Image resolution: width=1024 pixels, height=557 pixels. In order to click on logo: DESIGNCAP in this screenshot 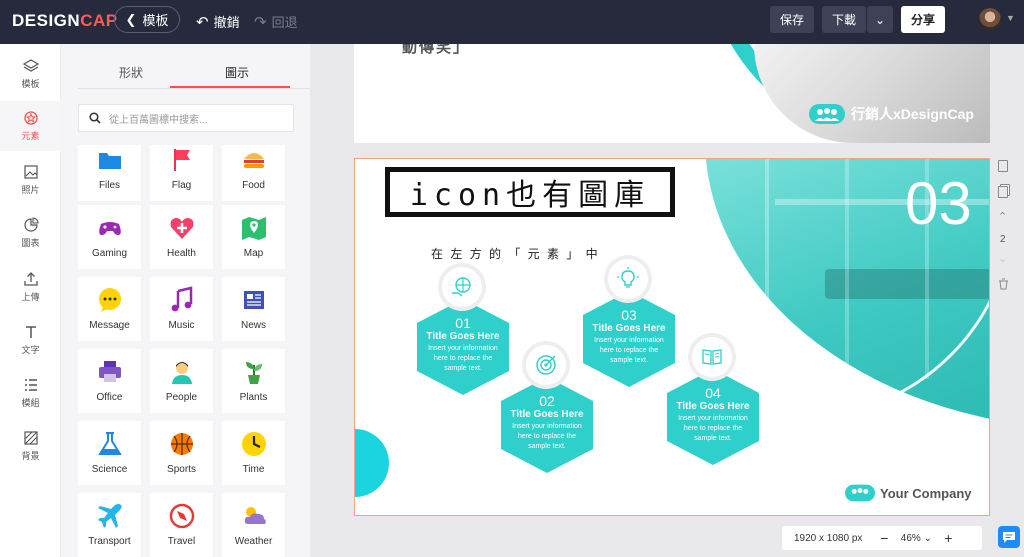, I will do `click(65, 21)`.